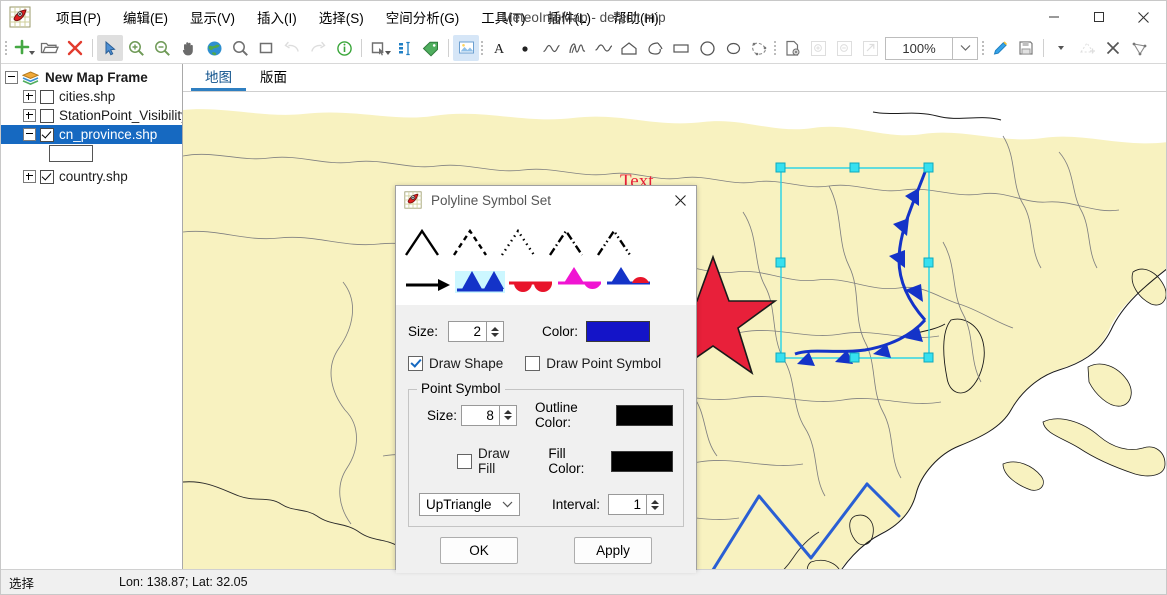  I want to click on menu-plugins: 插件(L), so click(570, 17).